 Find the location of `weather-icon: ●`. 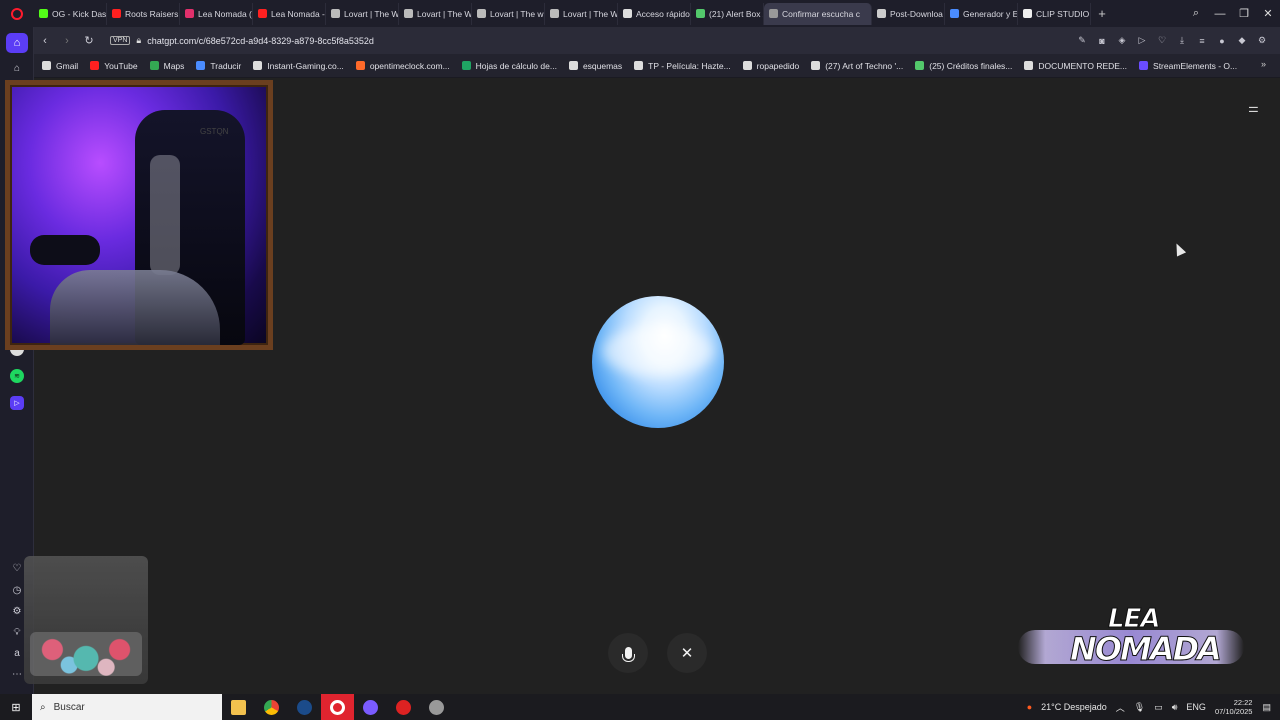

weather-icon: ● is located at coordinates (1029, 707).